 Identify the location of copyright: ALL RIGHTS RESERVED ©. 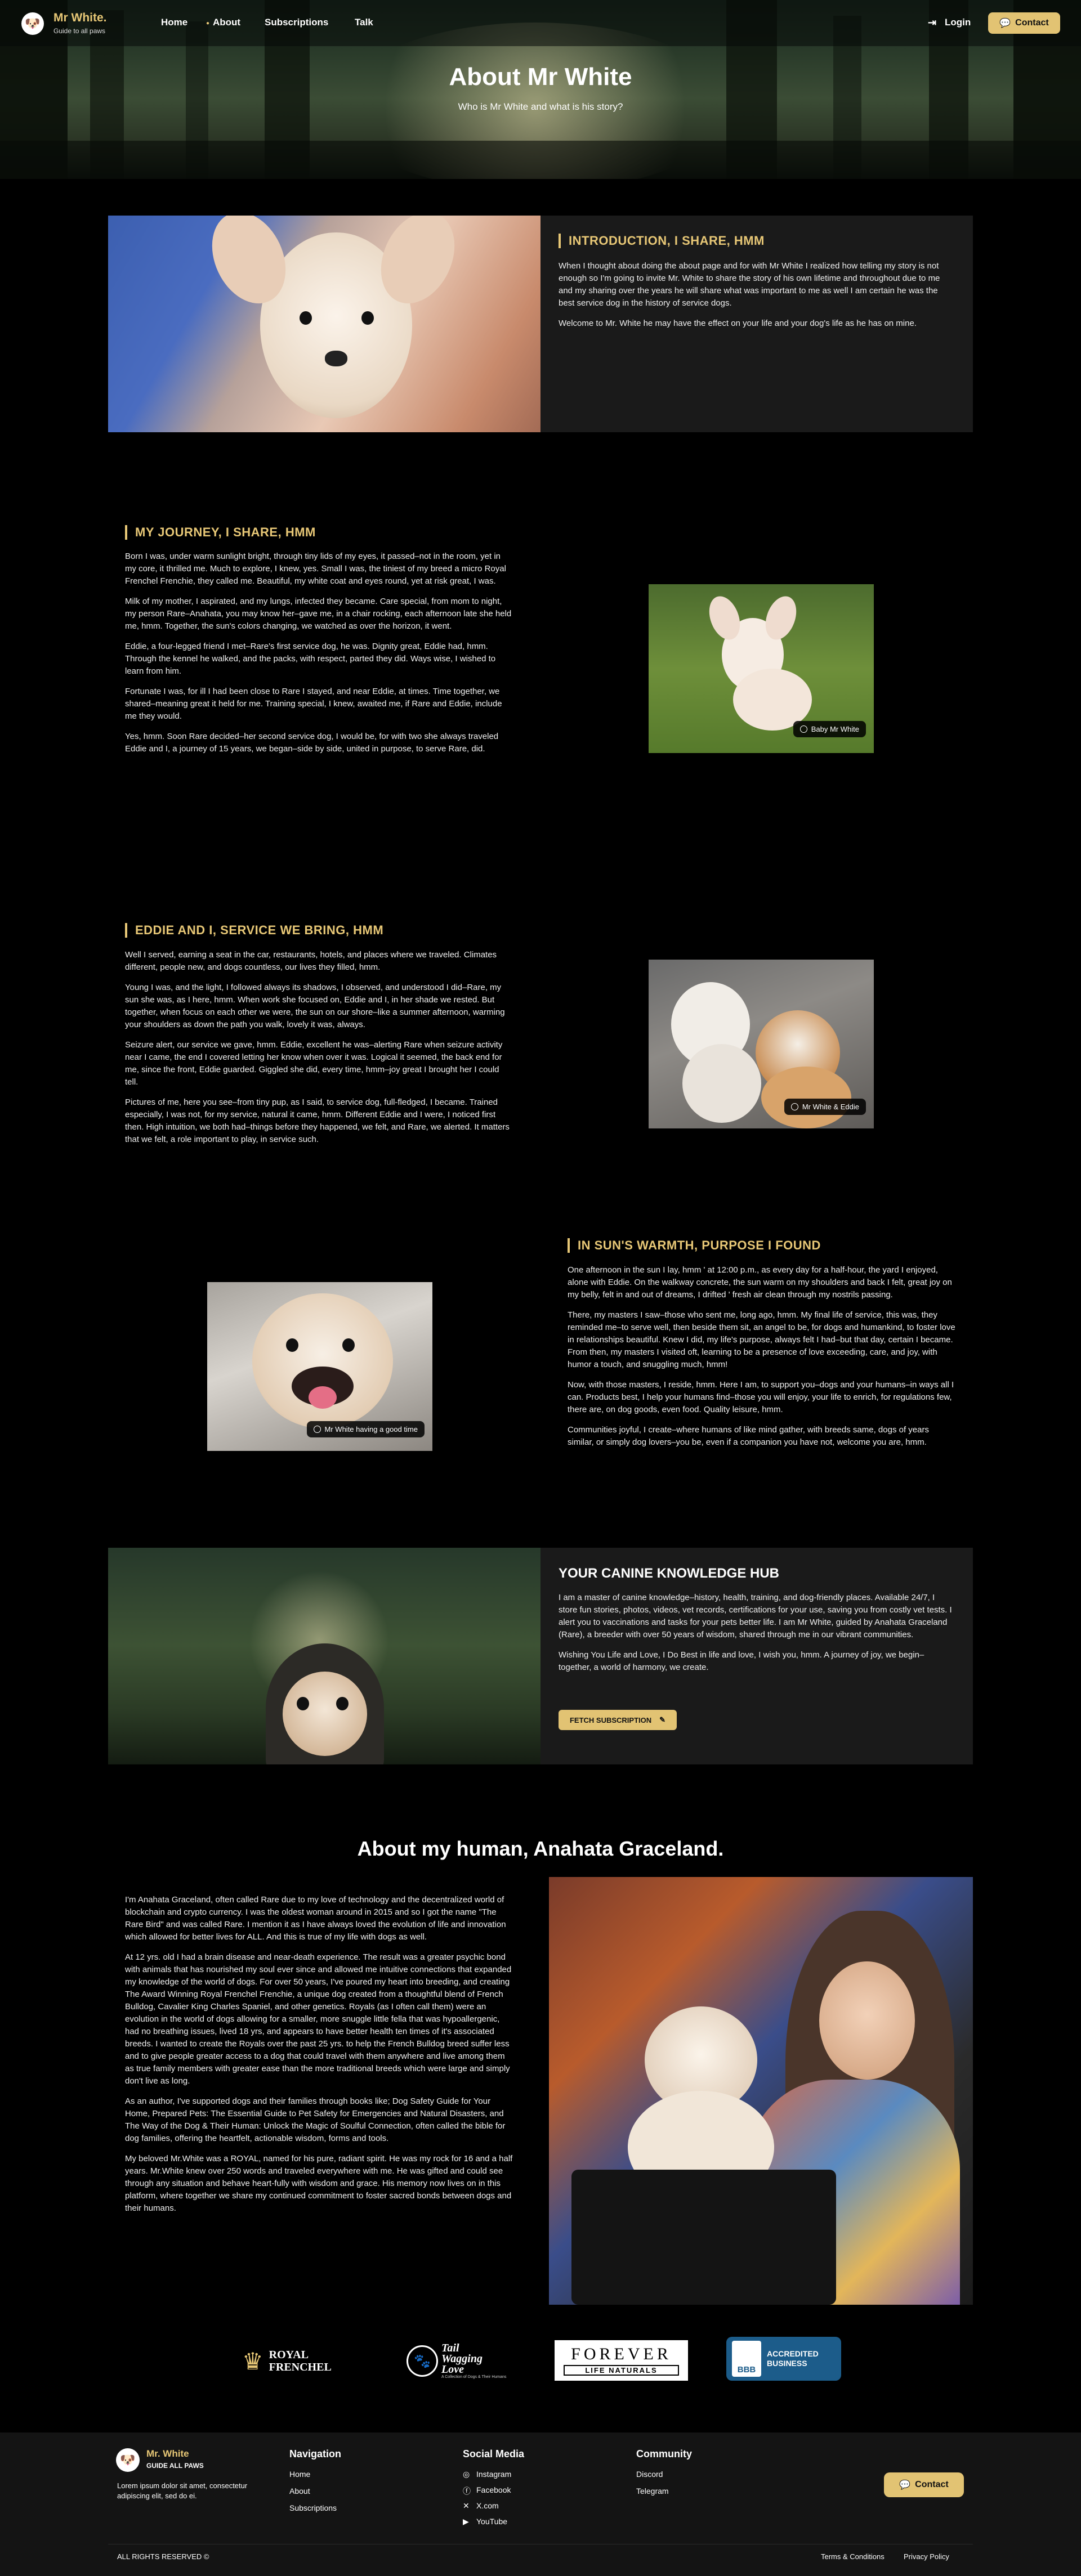
(163, 2556).